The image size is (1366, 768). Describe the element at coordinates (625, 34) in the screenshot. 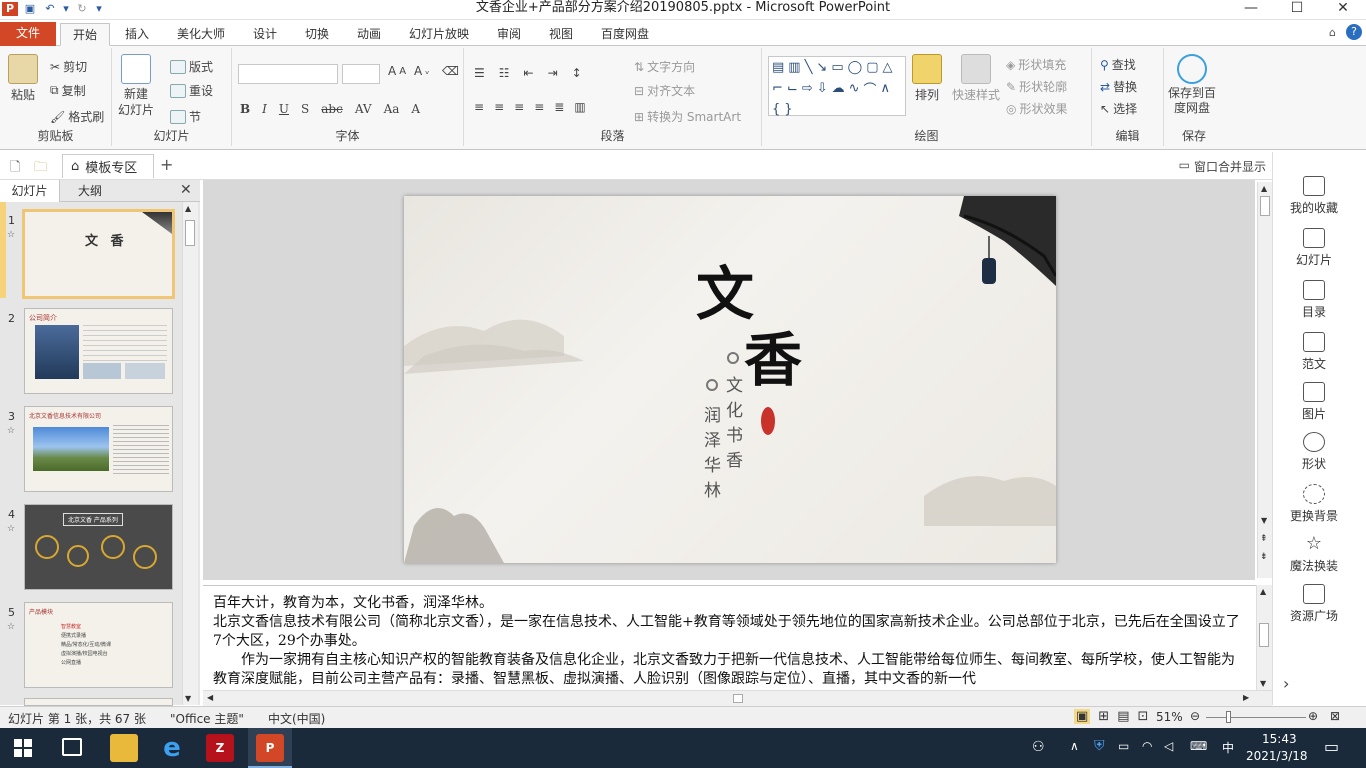

I see `tab-baidu-netdisk: 百度网盘` at that location.